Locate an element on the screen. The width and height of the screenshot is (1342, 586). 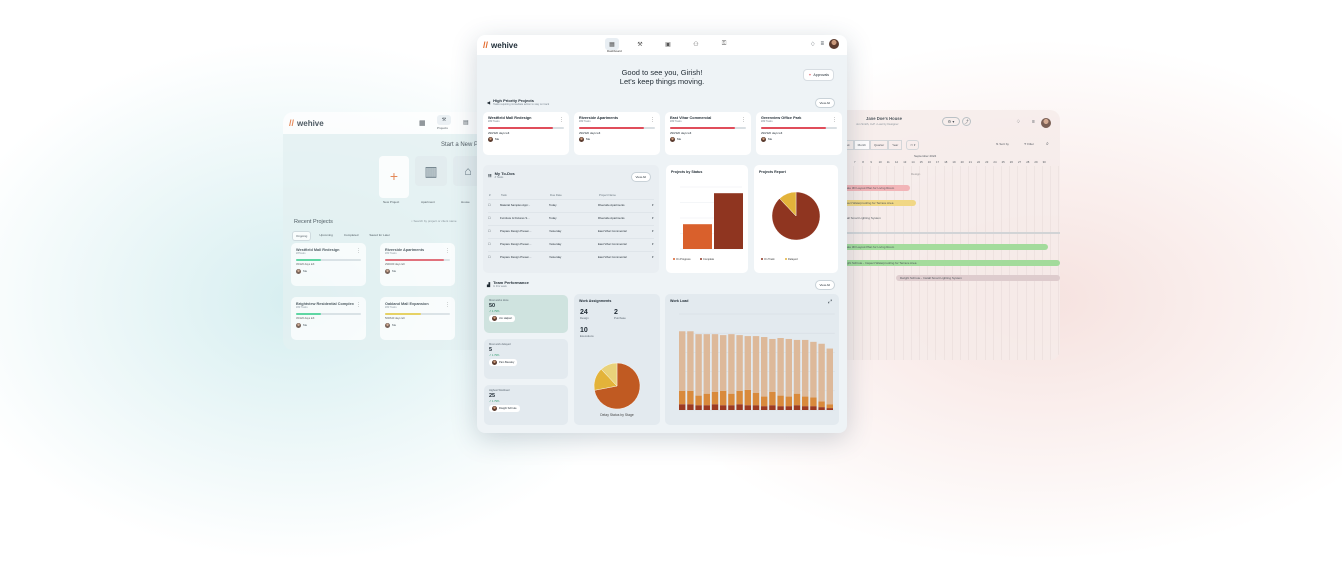
day-label: 19 is located at coordinates (954, 162).